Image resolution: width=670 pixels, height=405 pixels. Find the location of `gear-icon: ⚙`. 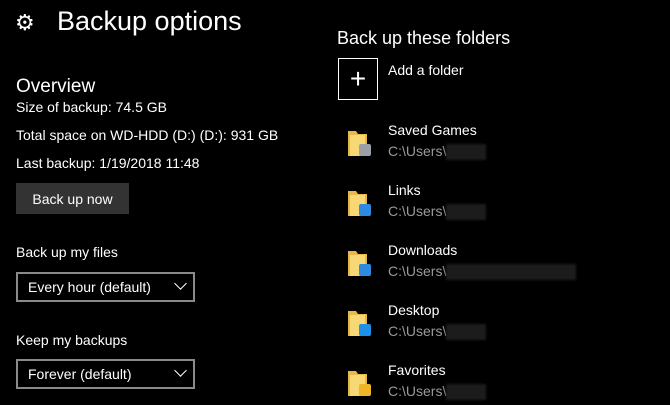

gear-icon: ⚙ is located at coordinates (25, 22).